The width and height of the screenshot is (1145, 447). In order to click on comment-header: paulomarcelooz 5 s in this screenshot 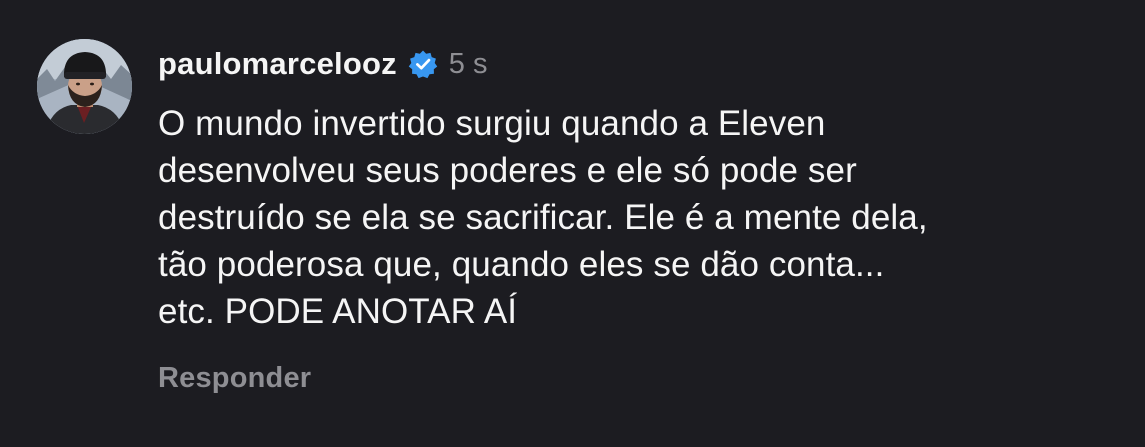, I will do `click(322, 64)`.